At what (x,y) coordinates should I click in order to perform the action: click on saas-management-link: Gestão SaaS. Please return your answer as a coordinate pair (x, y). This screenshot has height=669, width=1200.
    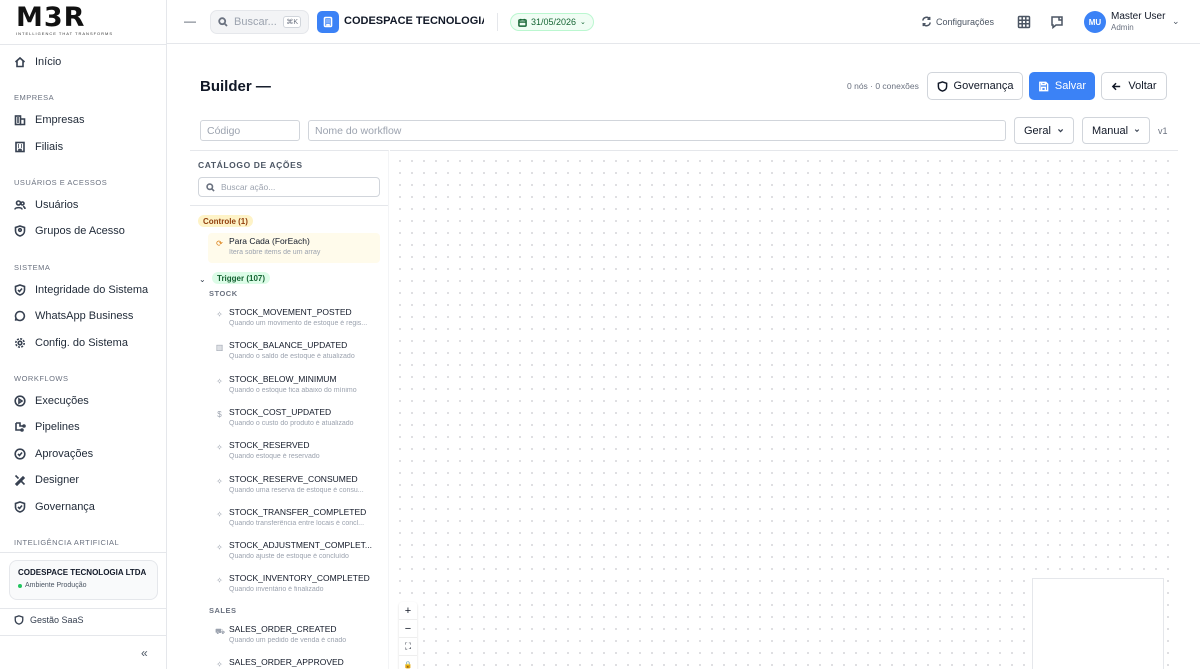
    Looking at the image, I should click on (49, 620).